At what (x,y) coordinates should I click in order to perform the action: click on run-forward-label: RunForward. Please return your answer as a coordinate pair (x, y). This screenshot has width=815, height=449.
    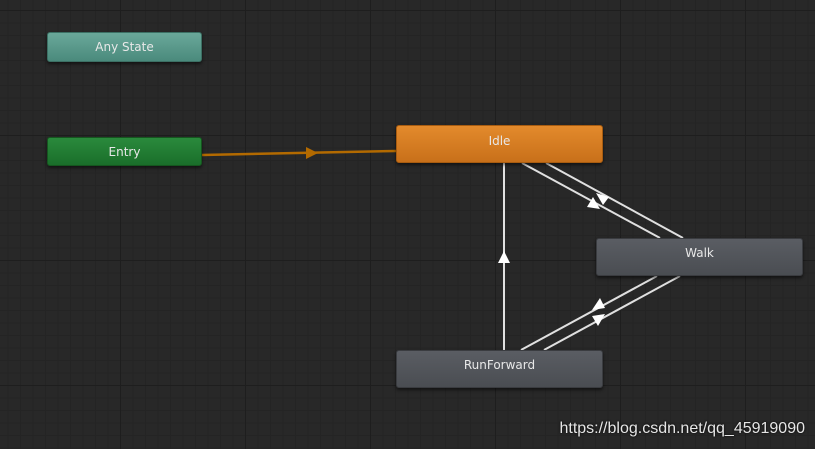
    Looking at the image, I should click on (499, 365).